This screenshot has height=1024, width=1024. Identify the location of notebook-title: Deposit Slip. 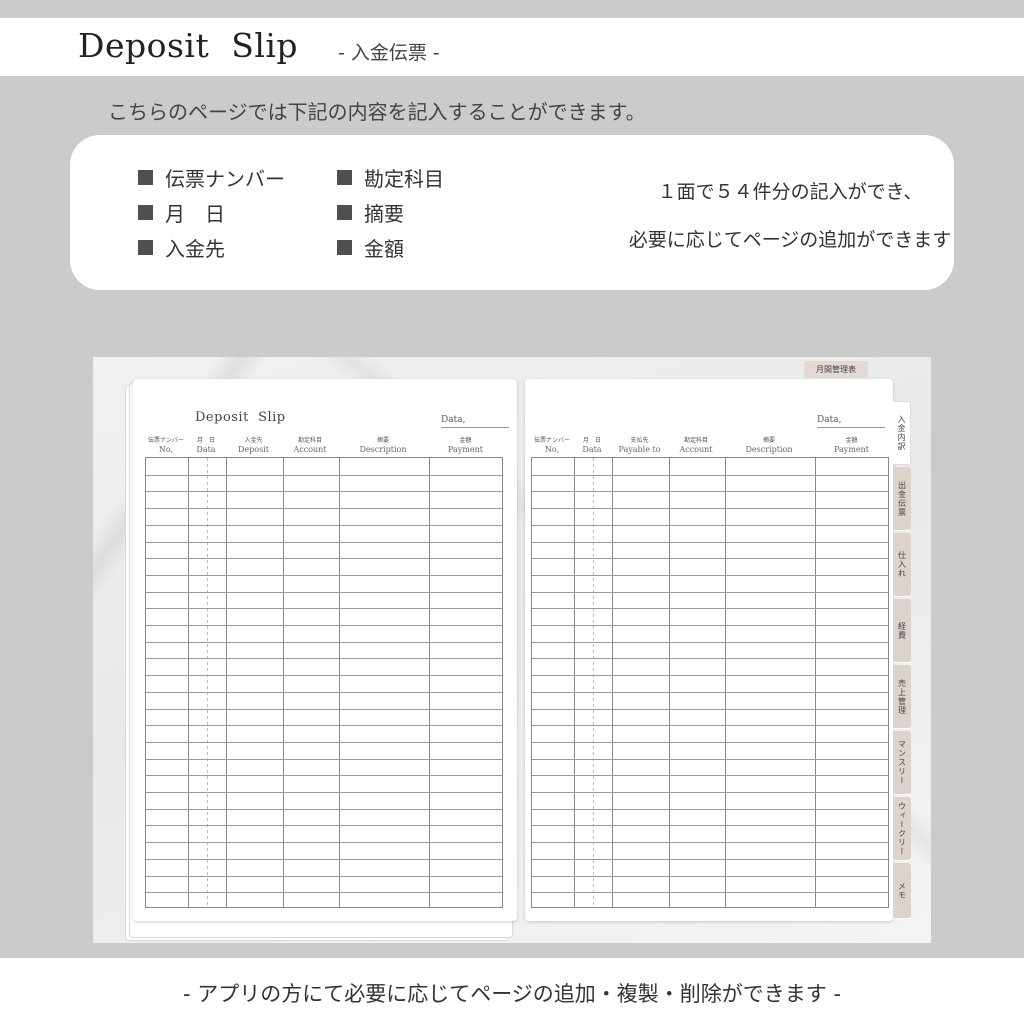
(240, 417).